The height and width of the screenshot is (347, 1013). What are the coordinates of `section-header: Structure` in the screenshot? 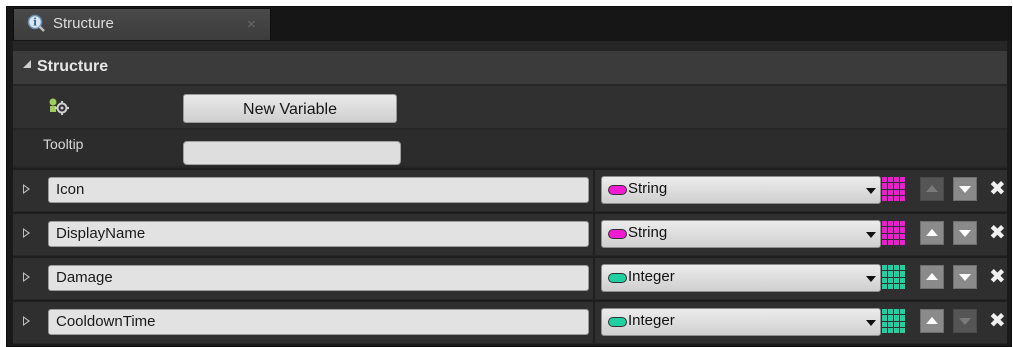 It's located at (510, 67).